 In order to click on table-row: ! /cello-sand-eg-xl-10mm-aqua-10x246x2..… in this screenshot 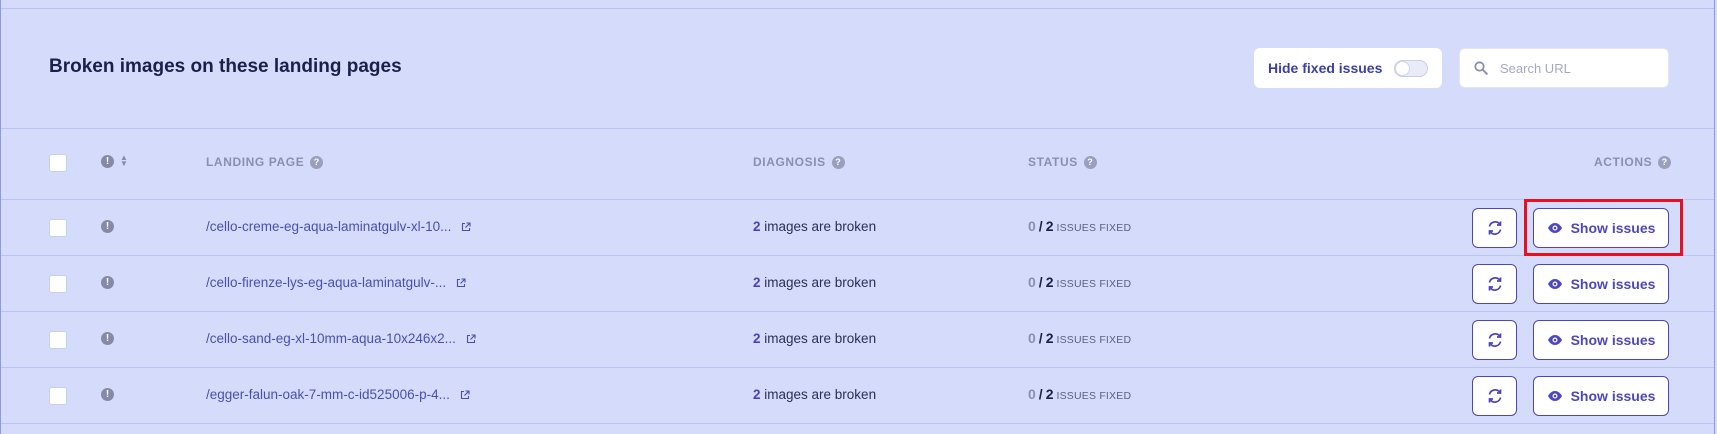, I will do `click(857, 340)`.